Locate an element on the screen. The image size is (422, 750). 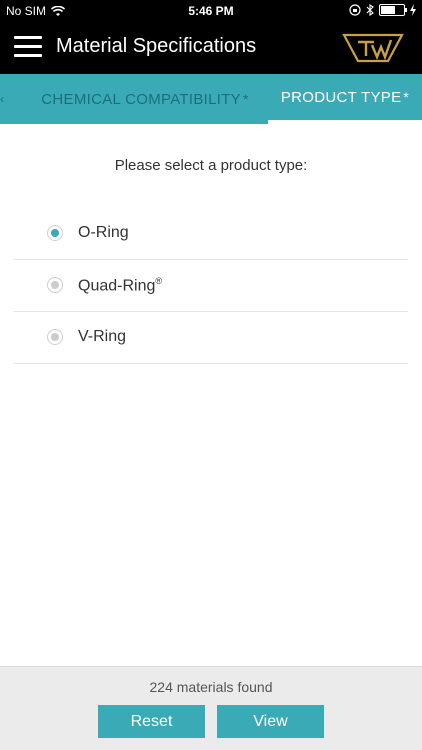
battery-icon is located at coordinates (393, 10).